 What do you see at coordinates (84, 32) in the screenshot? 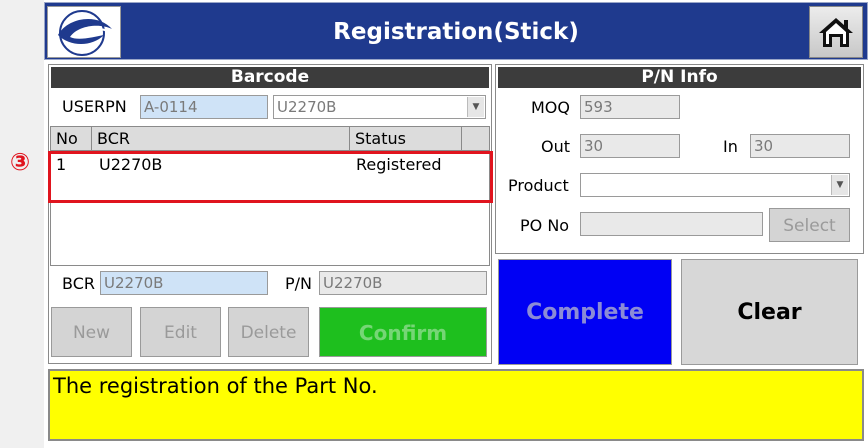
I see `company-logo` at bounding box center [84, 32].